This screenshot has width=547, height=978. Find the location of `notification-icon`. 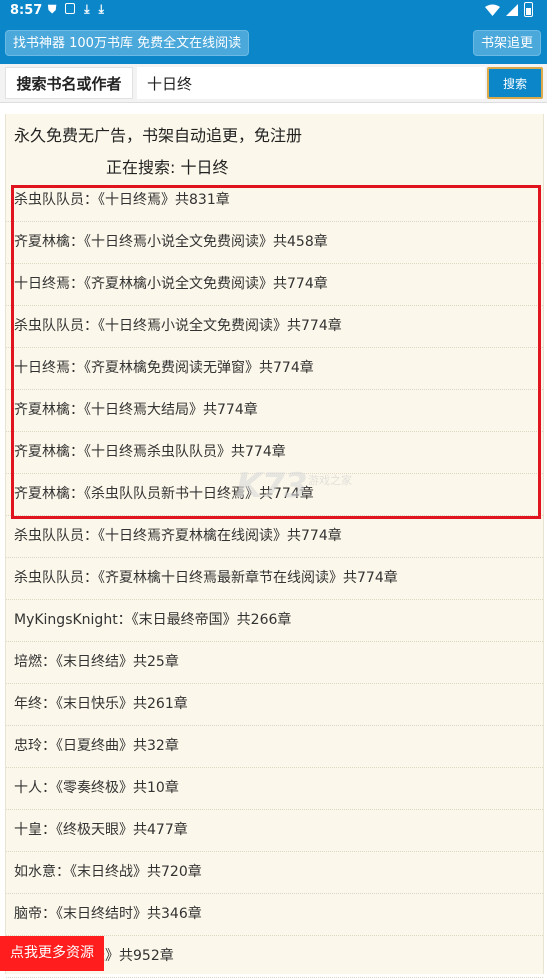

notification-icon is located at coordinates (70, 8).